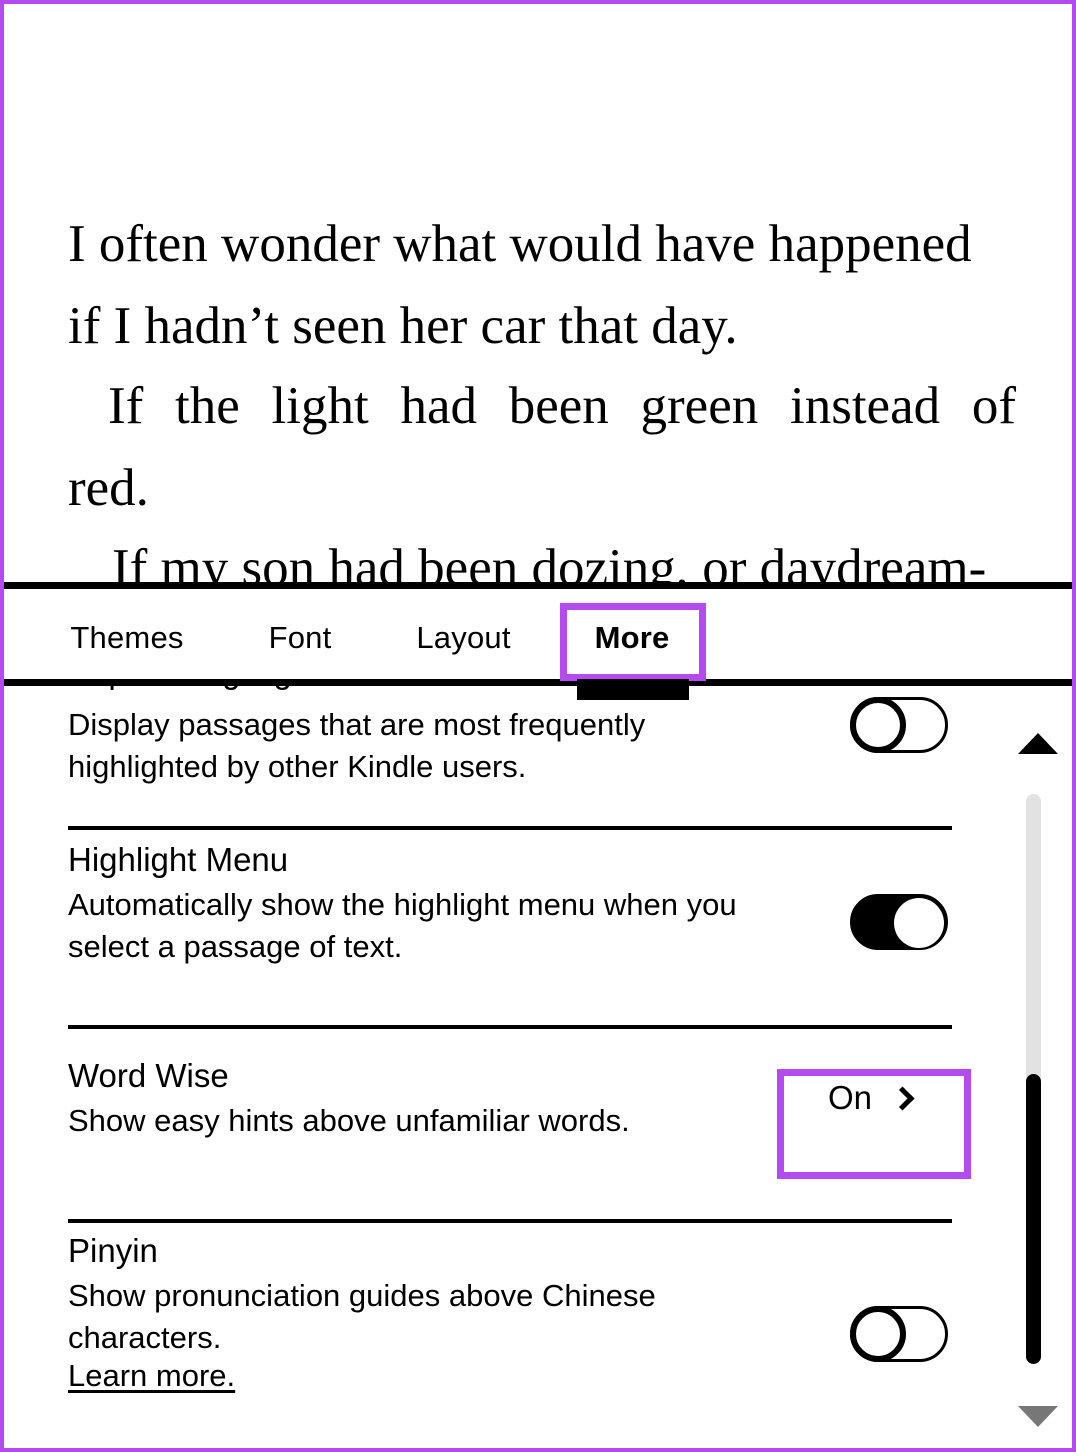  I want to click on setting-title: Highlight Menu, so click(178, 859).